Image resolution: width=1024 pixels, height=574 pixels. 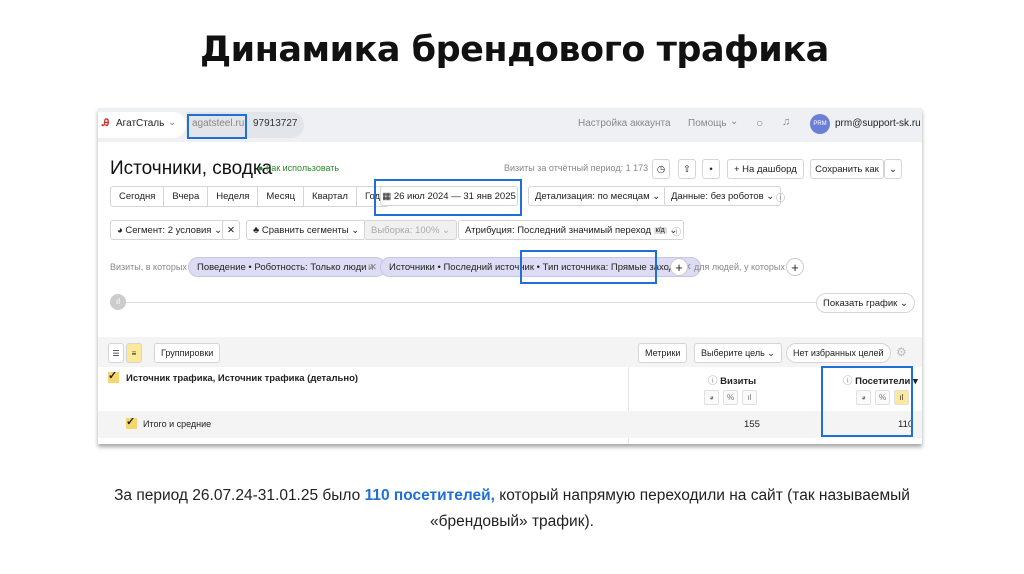 What do you see at coordinates (786, 122) in the screenshot?
I see `bell-icon: ♫` at bounding box center [786, 122].